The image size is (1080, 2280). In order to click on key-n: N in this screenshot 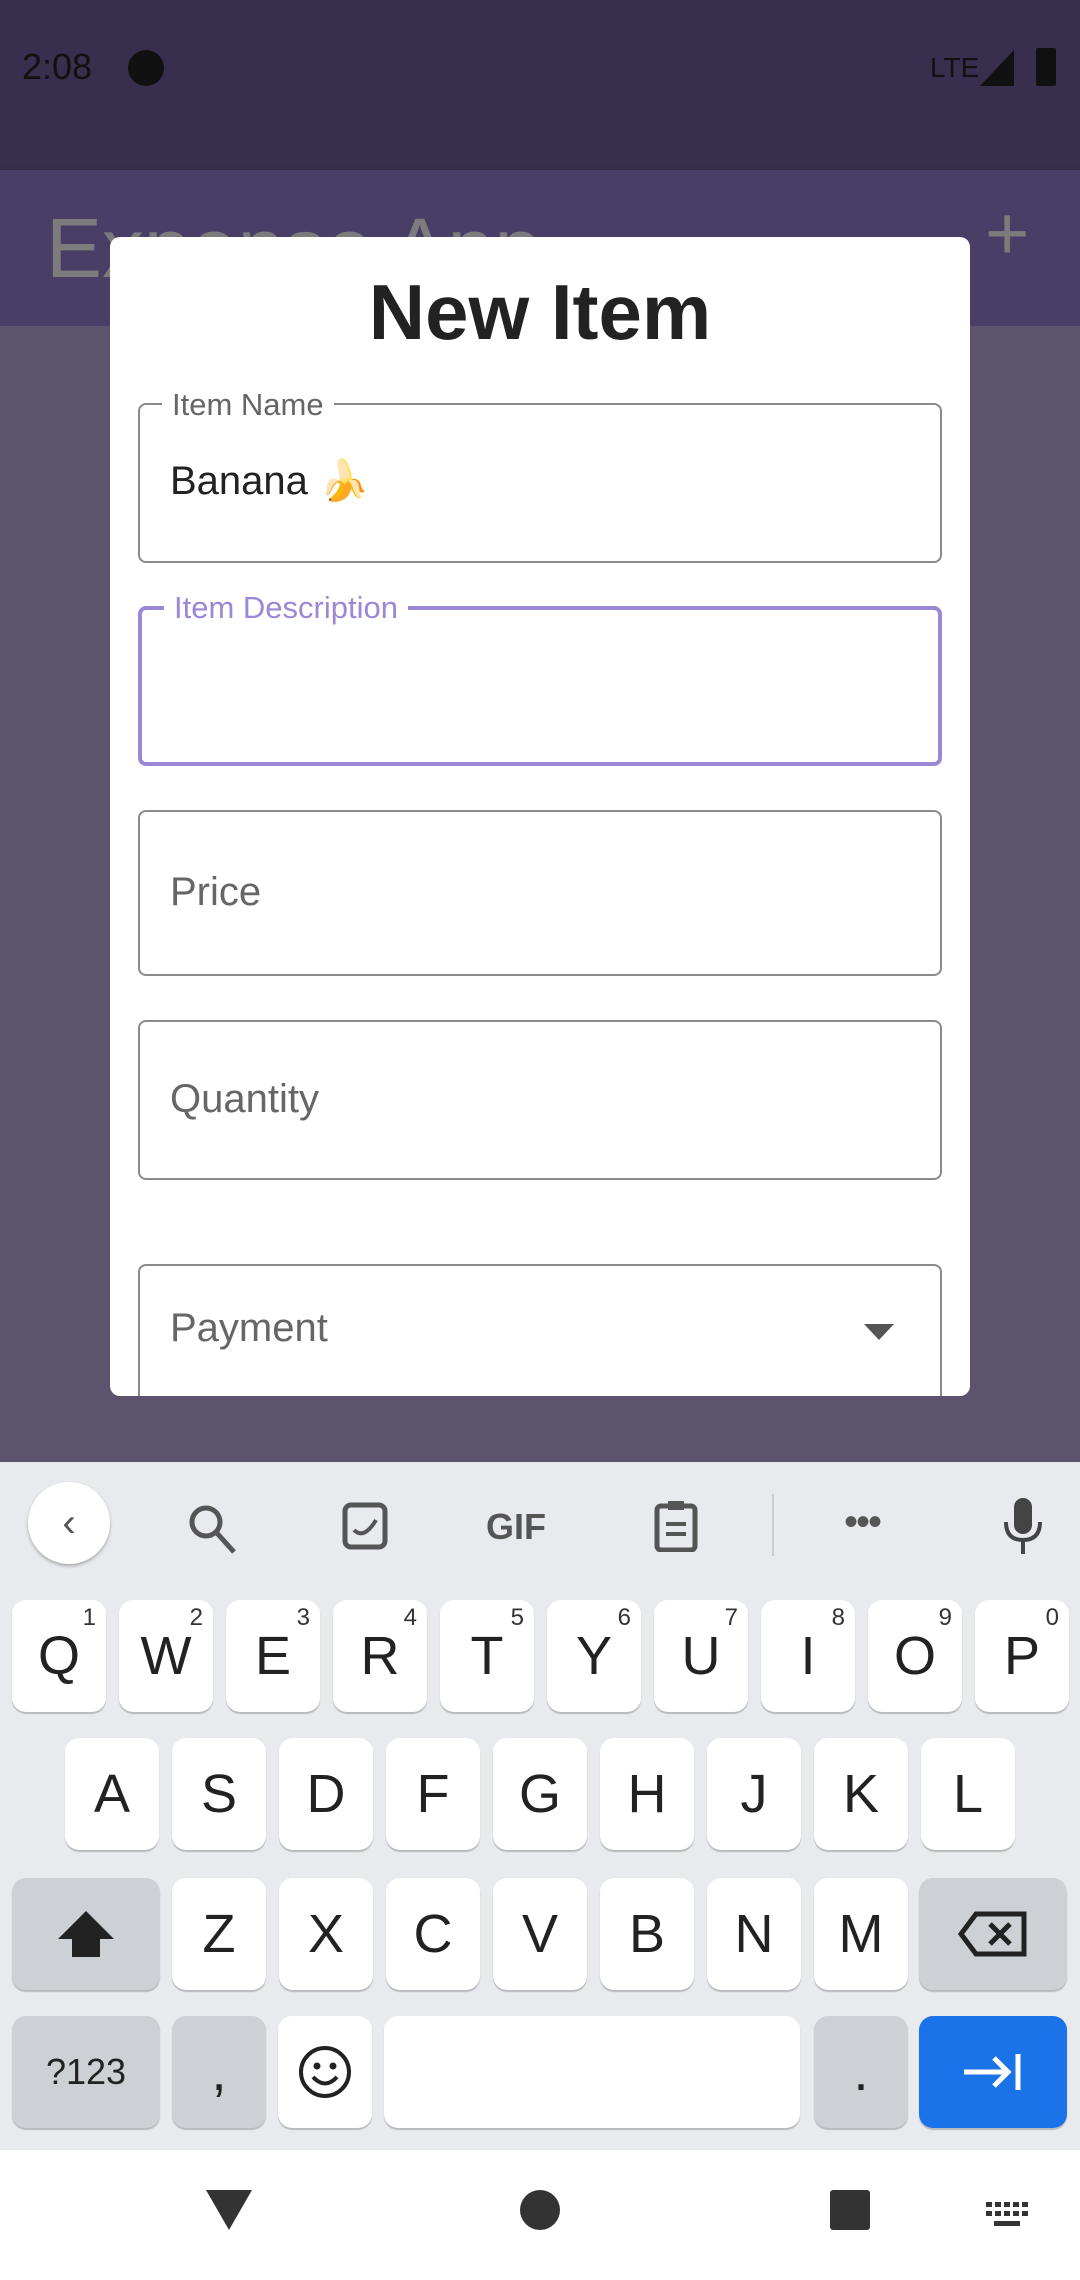, I will do `click(754, 1934)`.